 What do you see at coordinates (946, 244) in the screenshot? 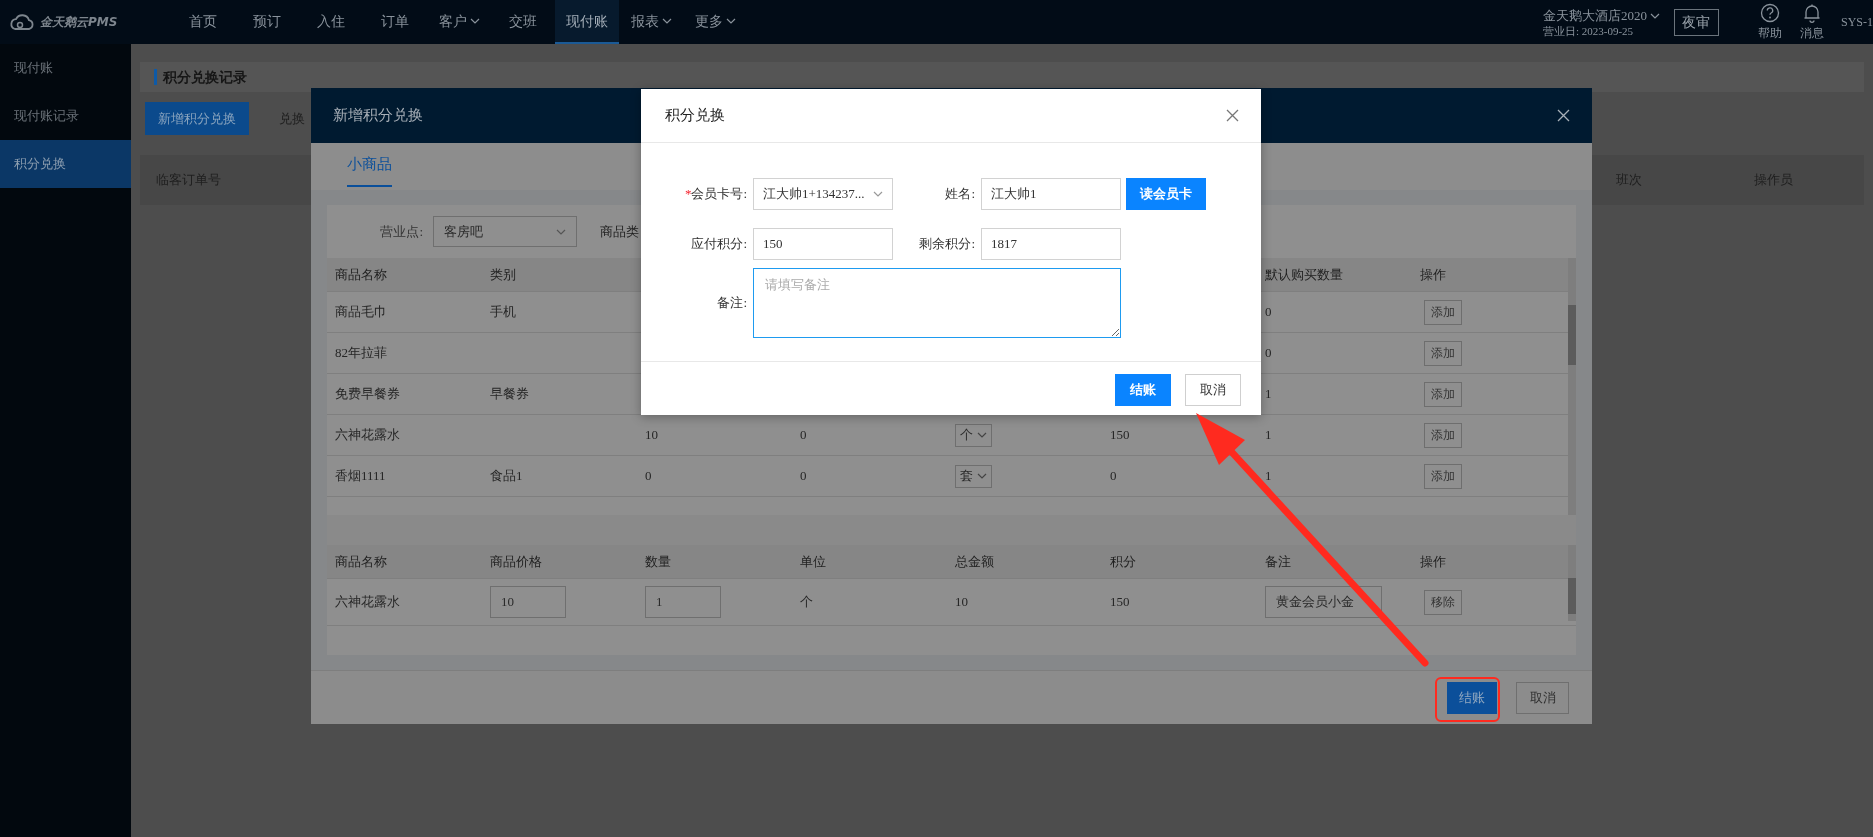
I see `remaining-points-label: 剩余积分:` at bounding box center [946, 244].